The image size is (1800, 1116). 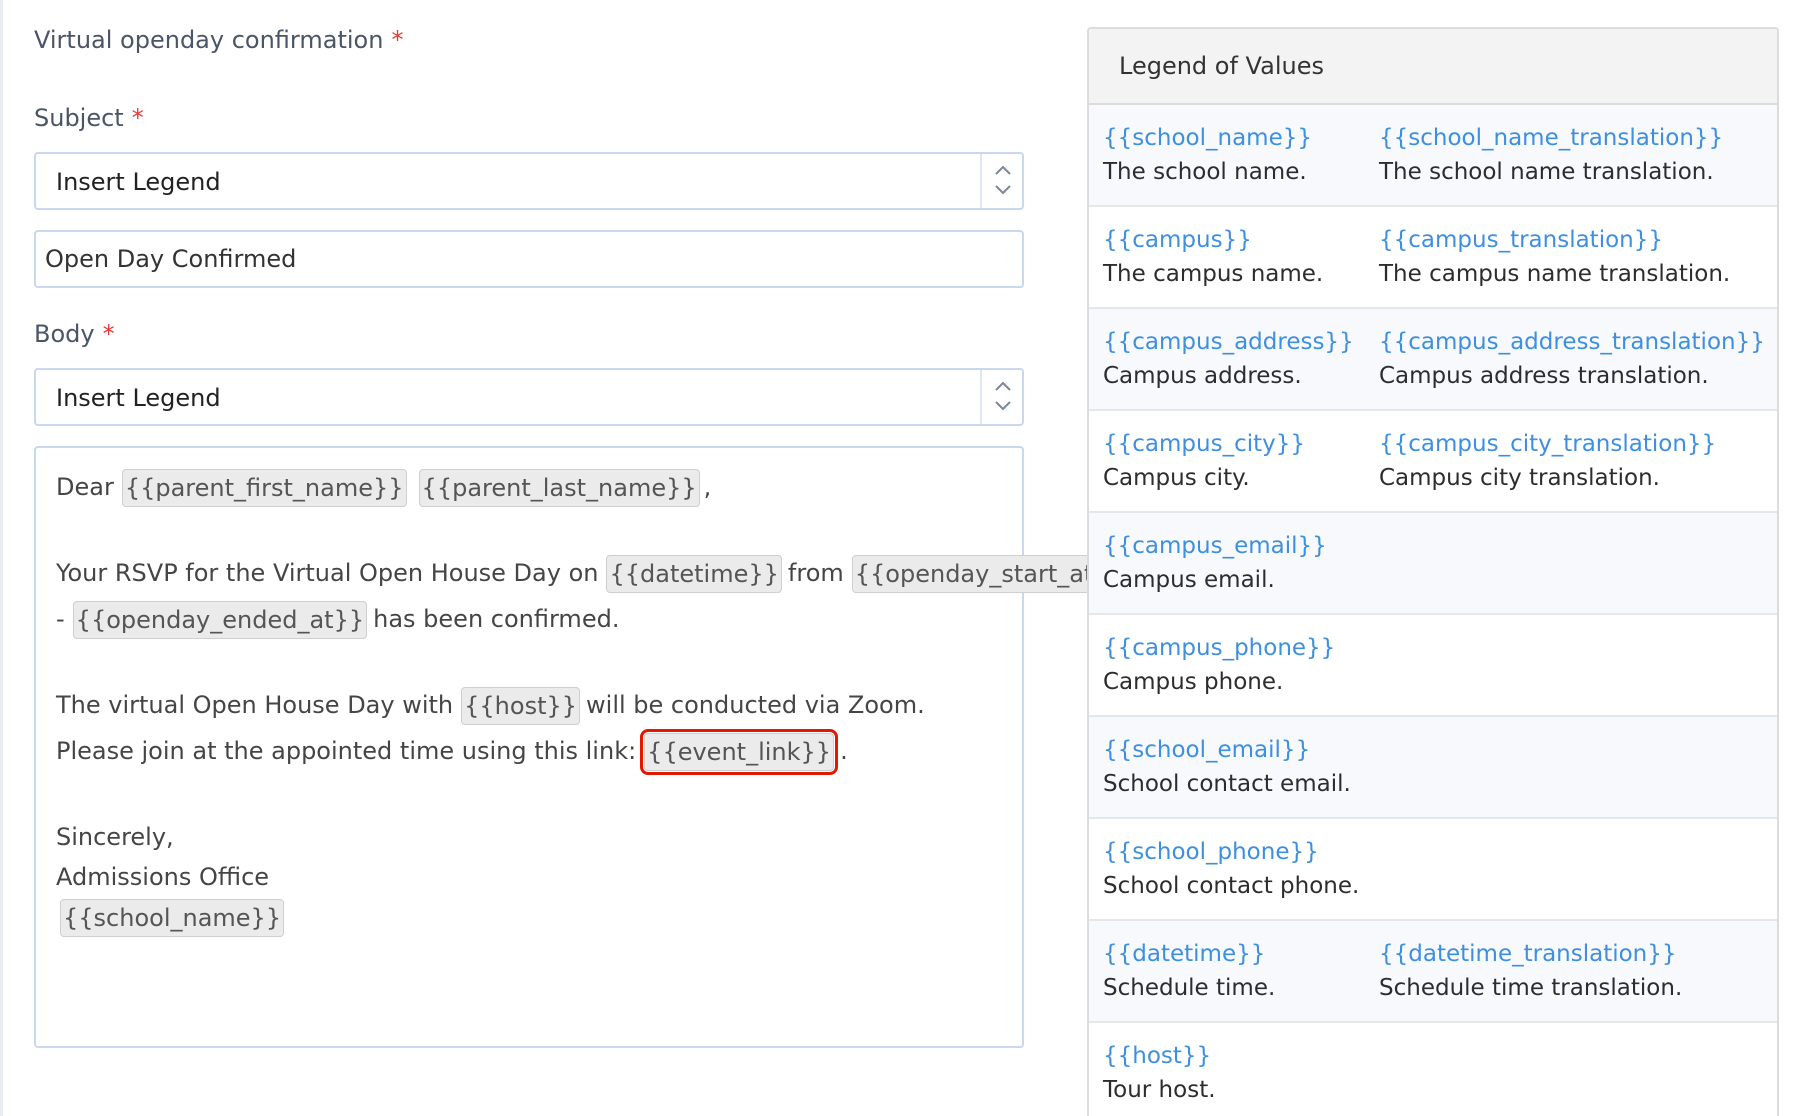 What do you see at coordinates (1202, 376) in the screenshot?
I see `legend-description: Campus address.` at bounding box center [1202, 376].